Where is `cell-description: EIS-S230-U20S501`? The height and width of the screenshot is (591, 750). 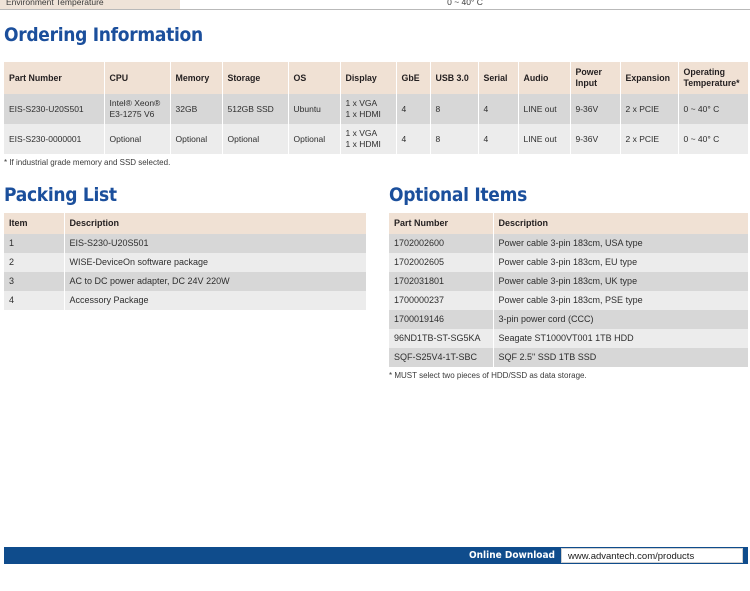 cell-description: EIS-S230-U20S501 is located at coordinates (215, 243).